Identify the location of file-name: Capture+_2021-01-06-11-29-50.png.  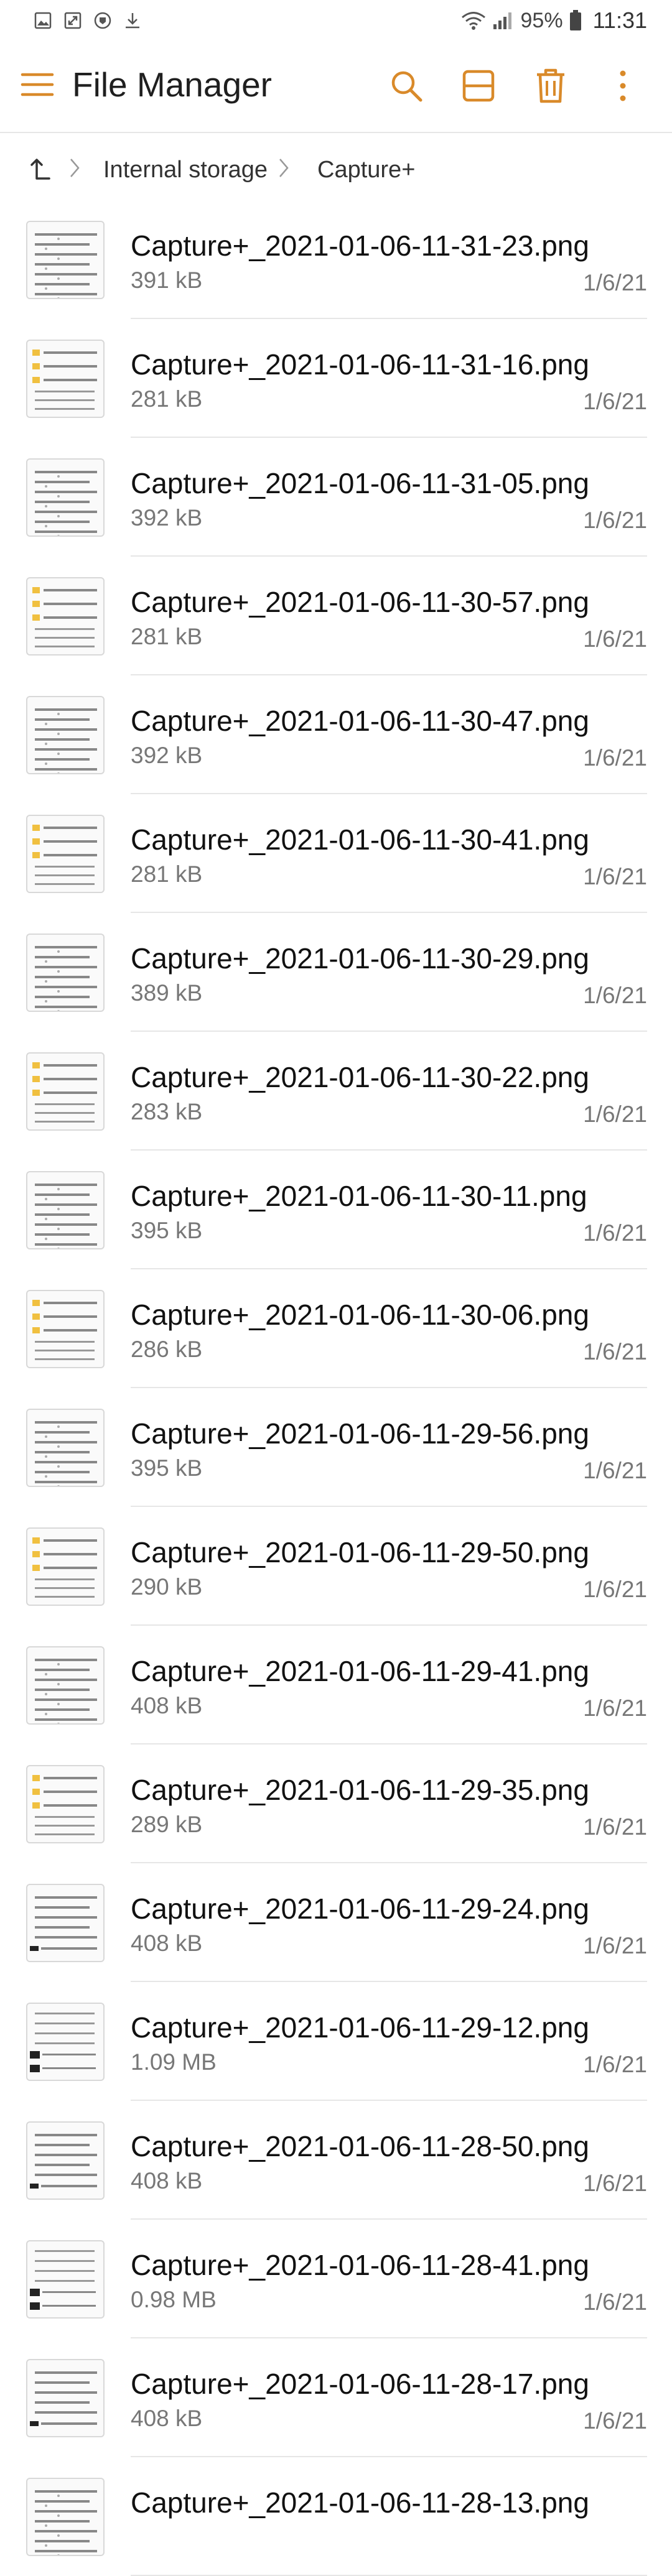
(360, 1552).